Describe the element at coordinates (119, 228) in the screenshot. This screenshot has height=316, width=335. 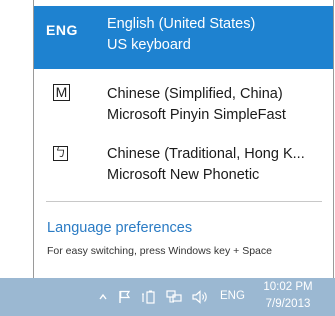
I see `language-preferences-link: Language preferences` at that location.